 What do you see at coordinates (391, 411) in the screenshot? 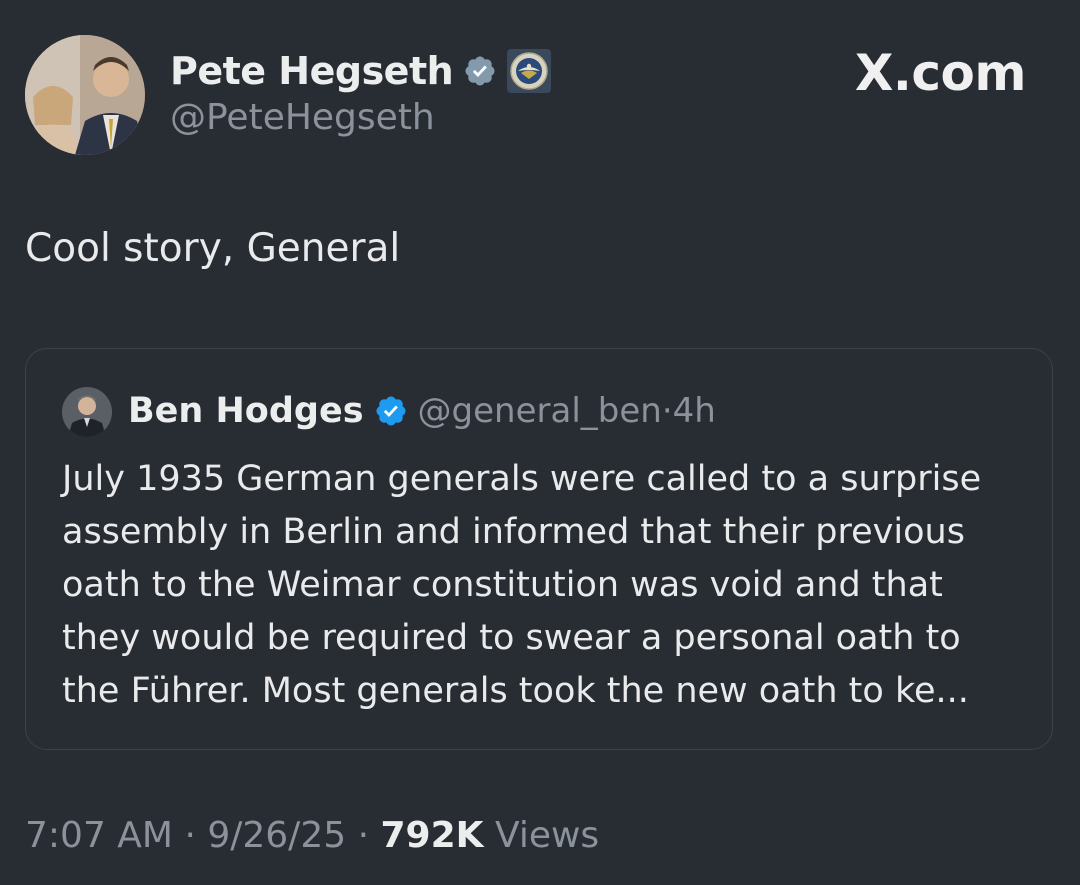
I see `verified-badge-blue-icon` at bounding box center [391, 411].